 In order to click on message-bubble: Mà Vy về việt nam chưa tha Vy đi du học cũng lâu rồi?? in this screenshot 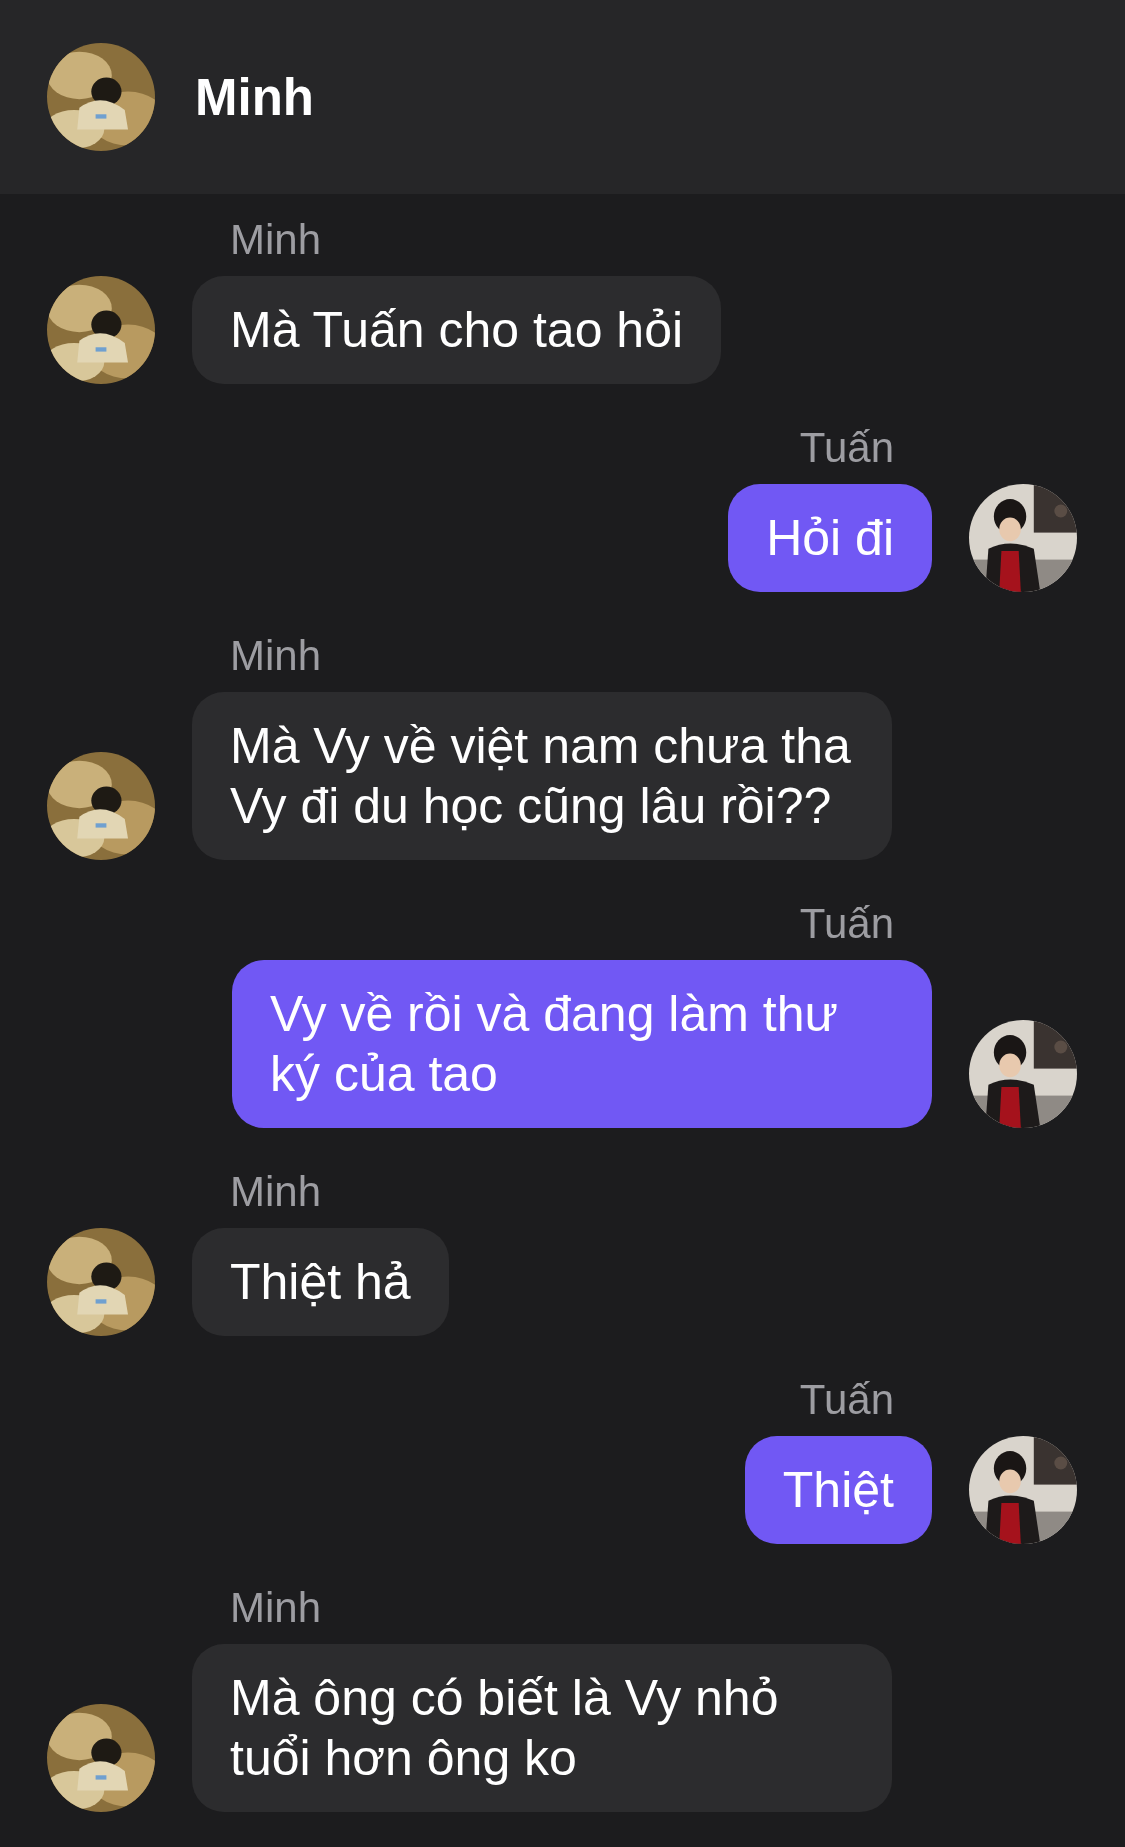, I will do `click(542, 776)`.